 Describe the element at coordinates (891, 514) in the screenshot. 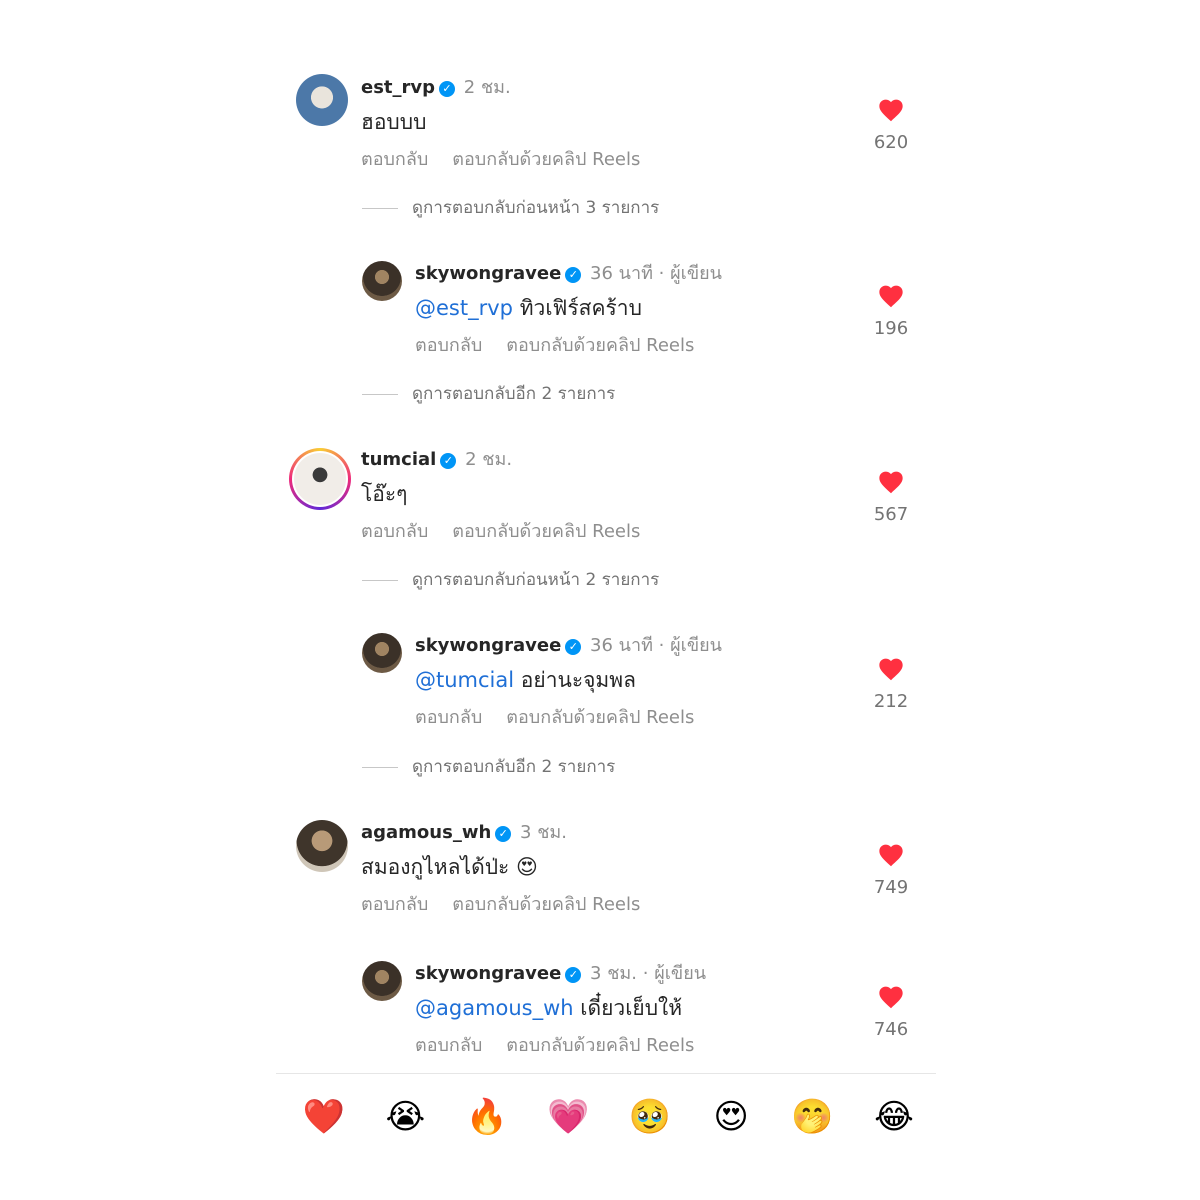

I see `like-count: 567` at that location.